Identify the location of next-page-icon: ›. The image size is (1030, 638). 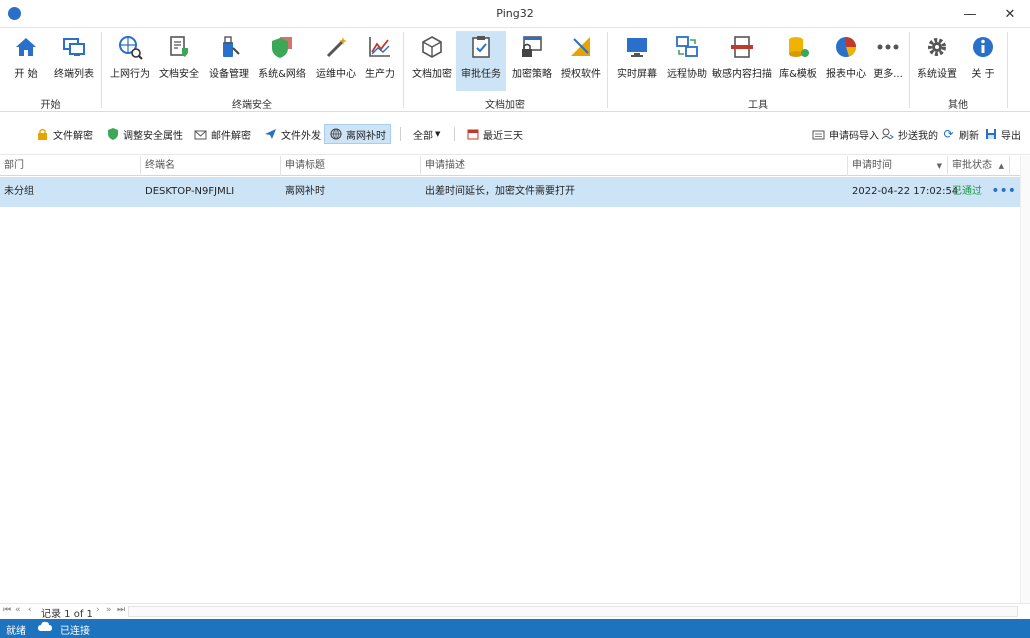
(98, 610).